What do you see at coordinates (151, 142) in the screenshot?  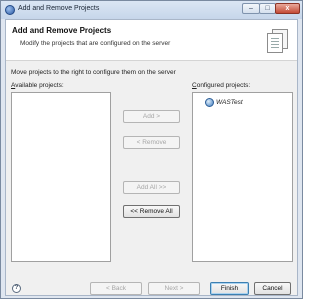 I see `remove-button: < Remove` at bounding box center [151, 142].